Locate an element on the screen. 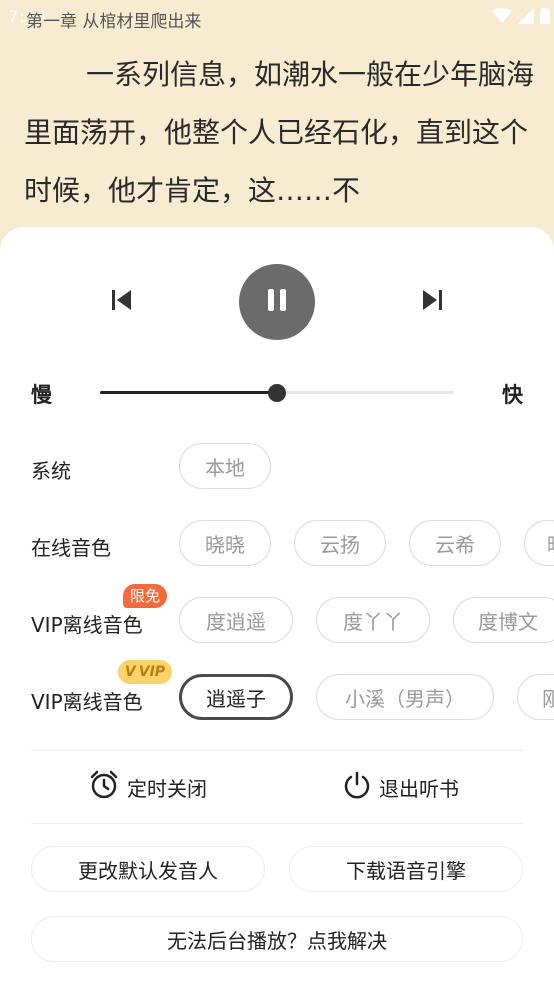  vip-badge-text: VIP is located at coordinates (152, 672).